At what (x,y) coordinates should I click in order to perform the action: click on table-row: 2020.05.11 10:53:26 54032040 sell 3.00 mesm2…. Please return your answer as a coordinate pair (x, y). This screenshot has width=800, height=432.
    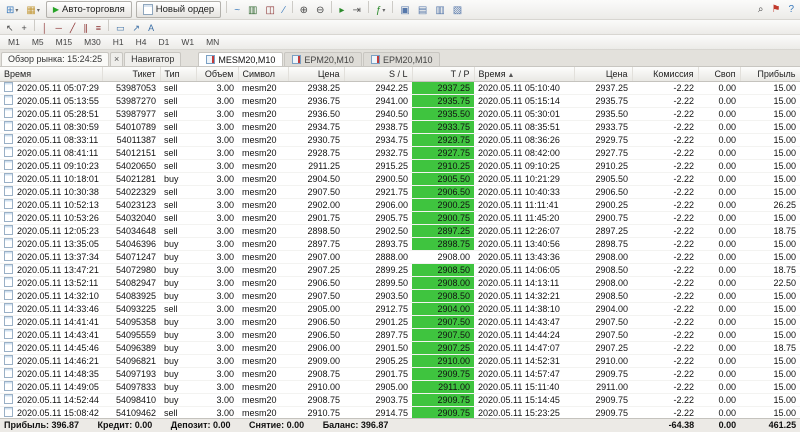
    Looking at the image, I should click on (400, 218).